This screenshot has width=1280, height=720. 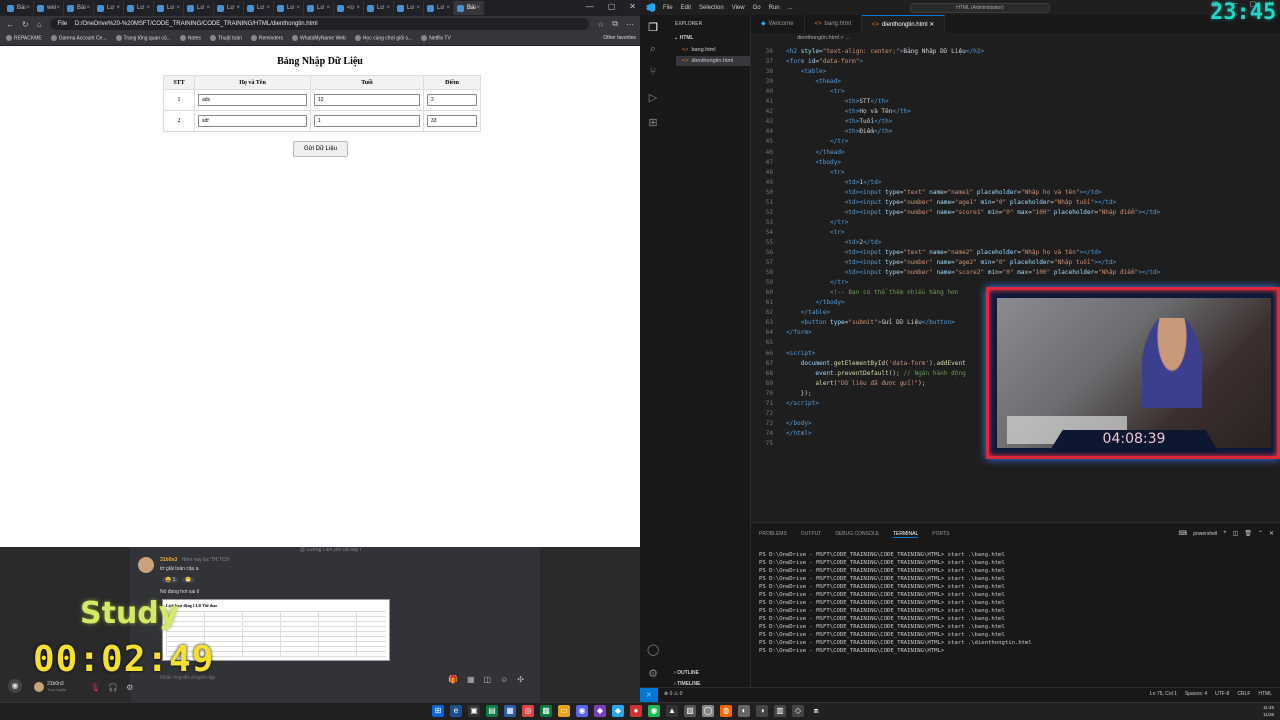 What do you see at coordinates (713, 50) in the screenshot?
I see `file-bang-html: <> bang.html` at bounding box center [713, 50].